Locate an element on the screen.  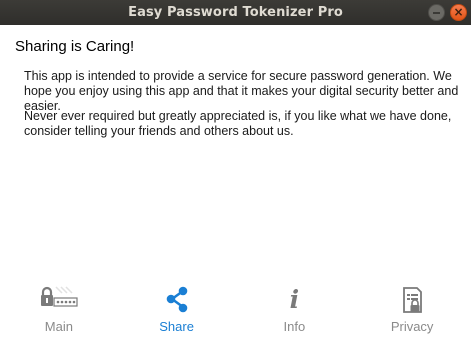
tab-share-label: Share is located at coordinates (176, 326).